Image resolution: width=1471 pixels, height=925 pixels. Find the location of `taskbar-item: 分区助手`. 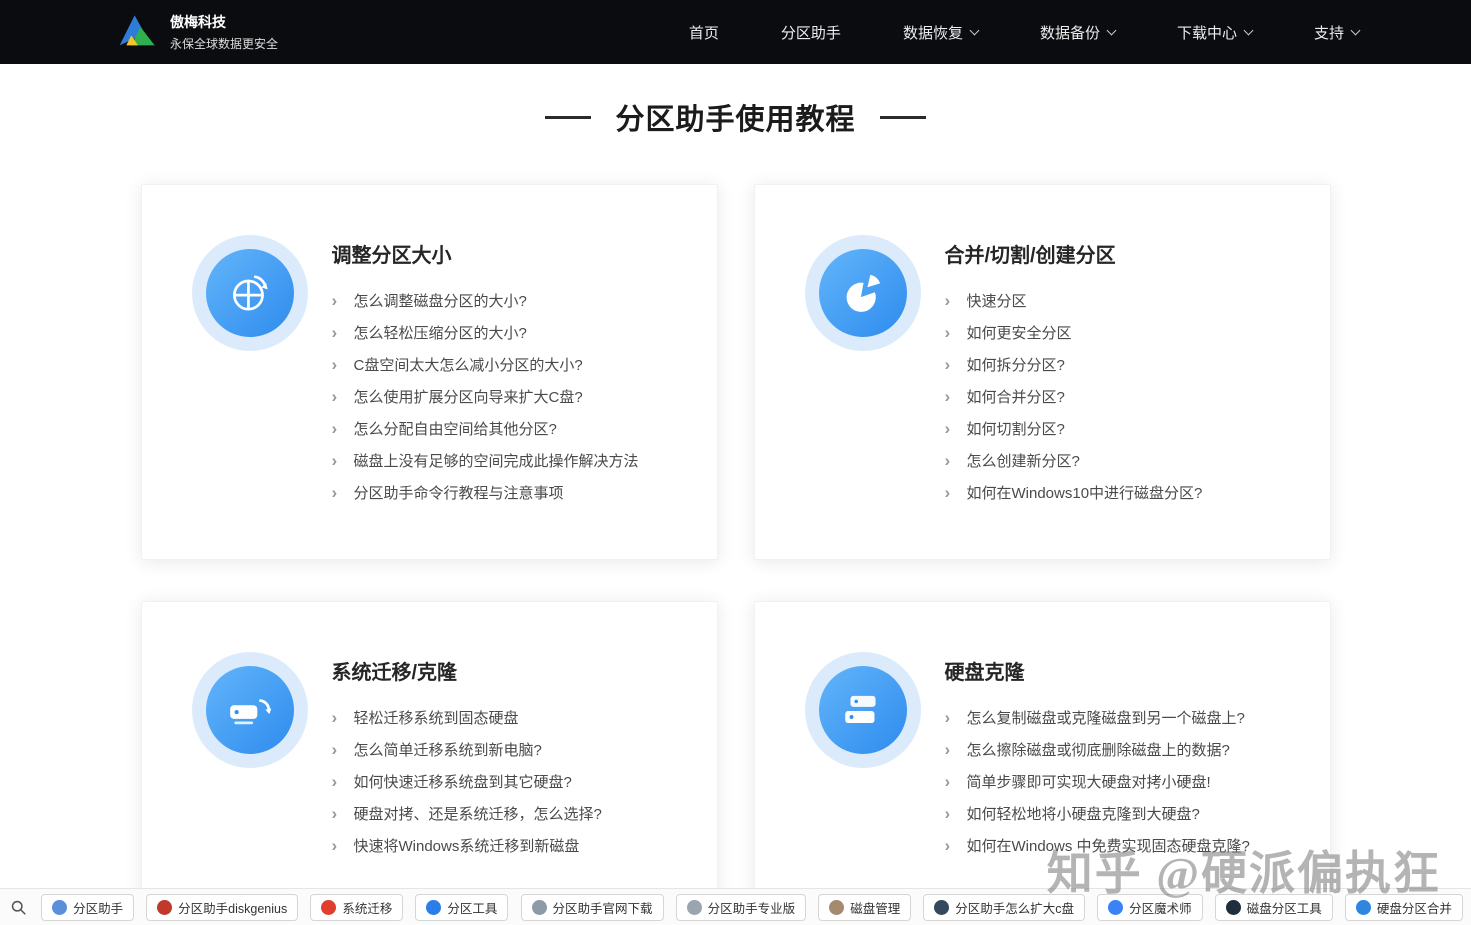

taskbar-item: 分区助手 is located at coordinates (88, 907).